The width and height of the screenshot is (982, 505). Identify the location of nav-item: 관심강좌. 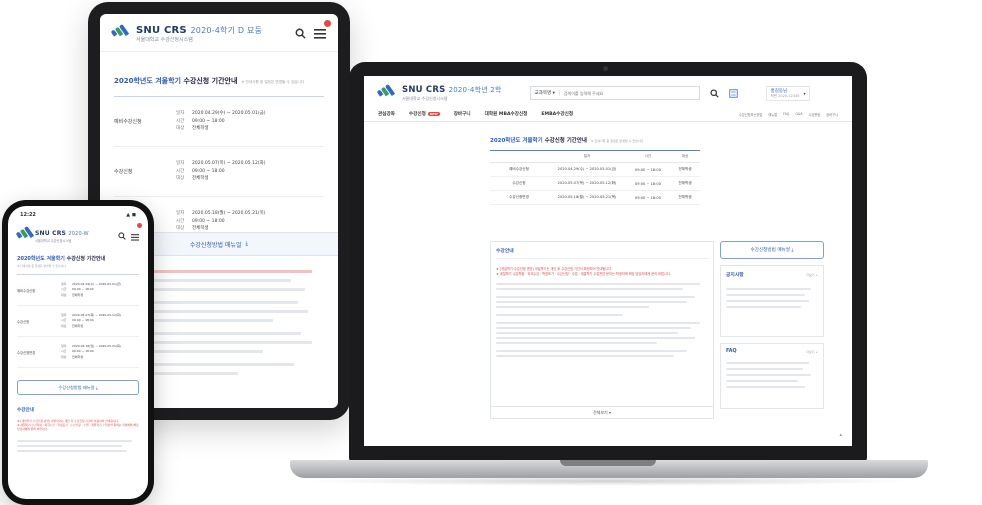
(386, 114).